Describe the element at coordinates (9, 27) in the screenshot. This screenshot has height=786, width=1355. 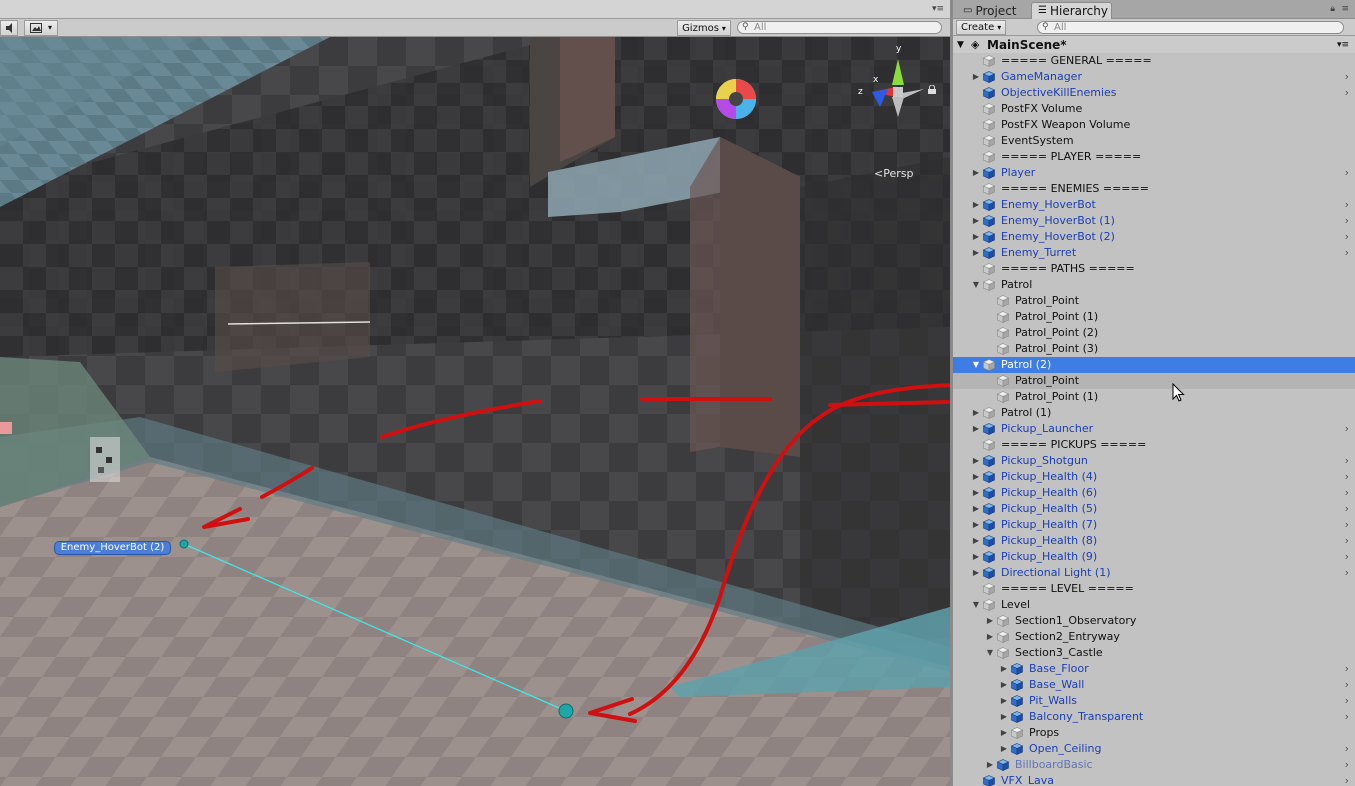
I see `audio-toggle-icon` at that location.